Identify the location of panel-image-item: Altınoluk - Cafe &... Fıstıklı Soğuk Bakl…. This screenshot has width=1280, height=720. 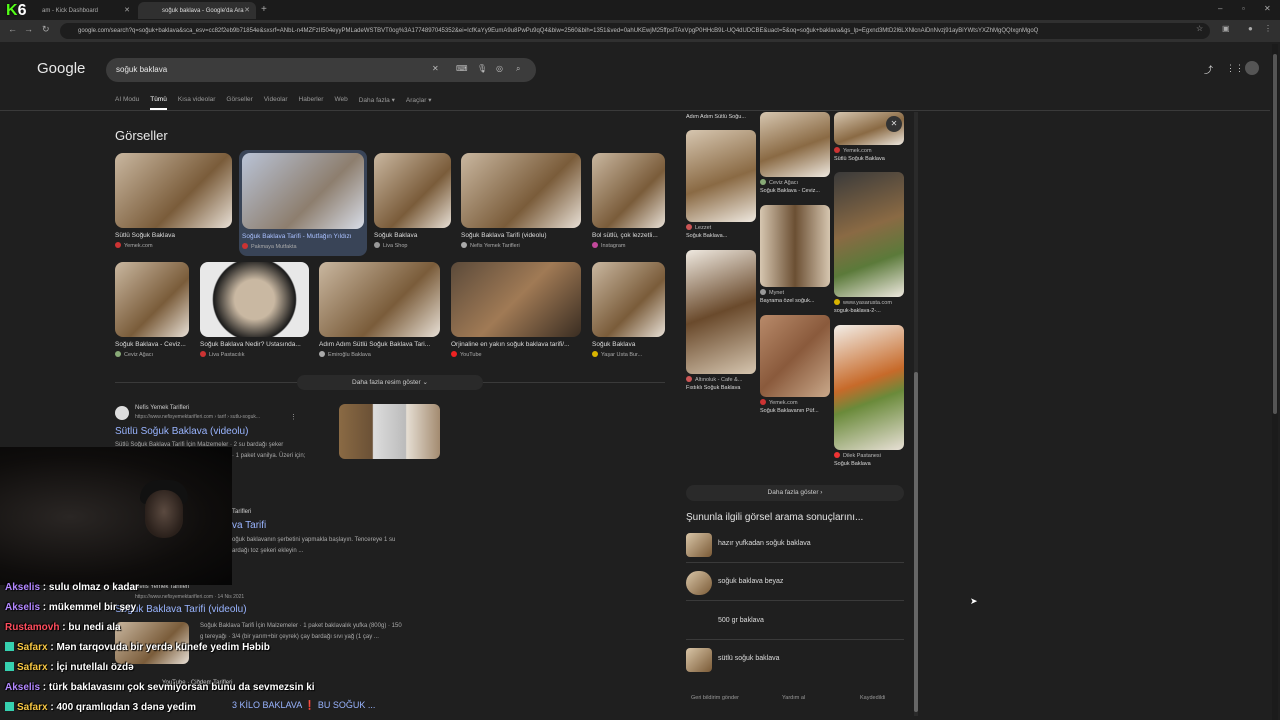
(721, 320).